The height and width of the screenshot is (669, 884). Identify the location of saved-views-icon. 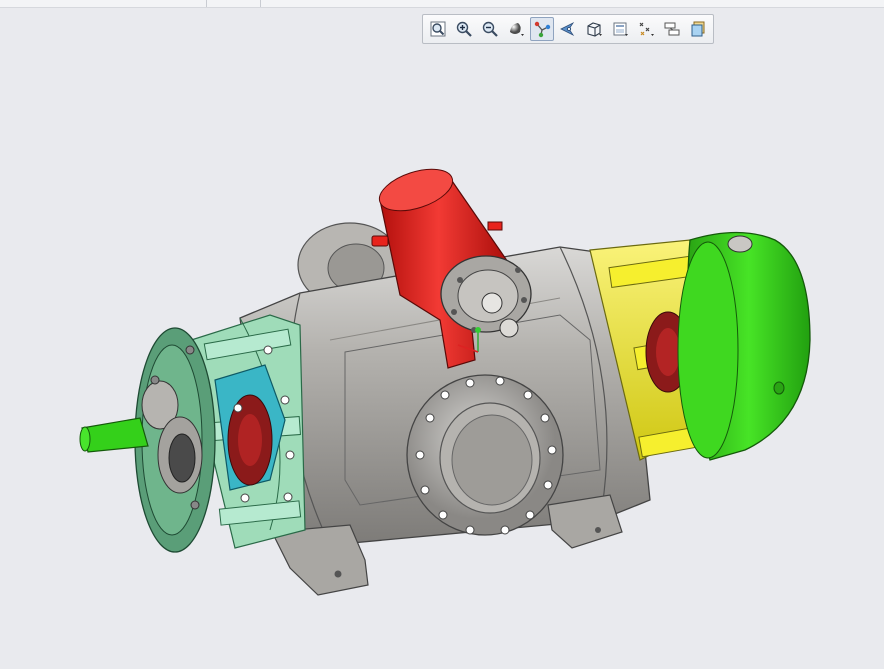
(620, 29).